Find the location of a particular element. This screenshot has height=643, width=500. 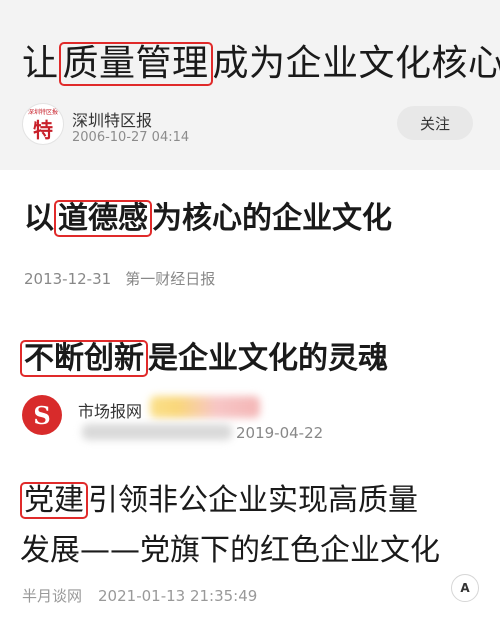

source-name: 深圳特区报 is located at coordinates (112, 119).